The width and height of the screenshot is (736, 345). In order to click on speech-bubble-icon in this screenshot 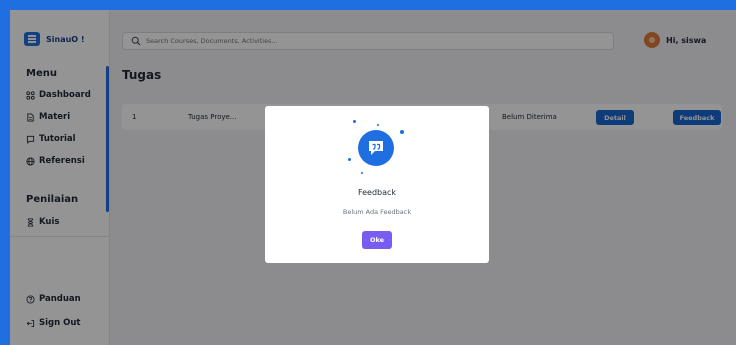, I will do `click(376, 148)`.